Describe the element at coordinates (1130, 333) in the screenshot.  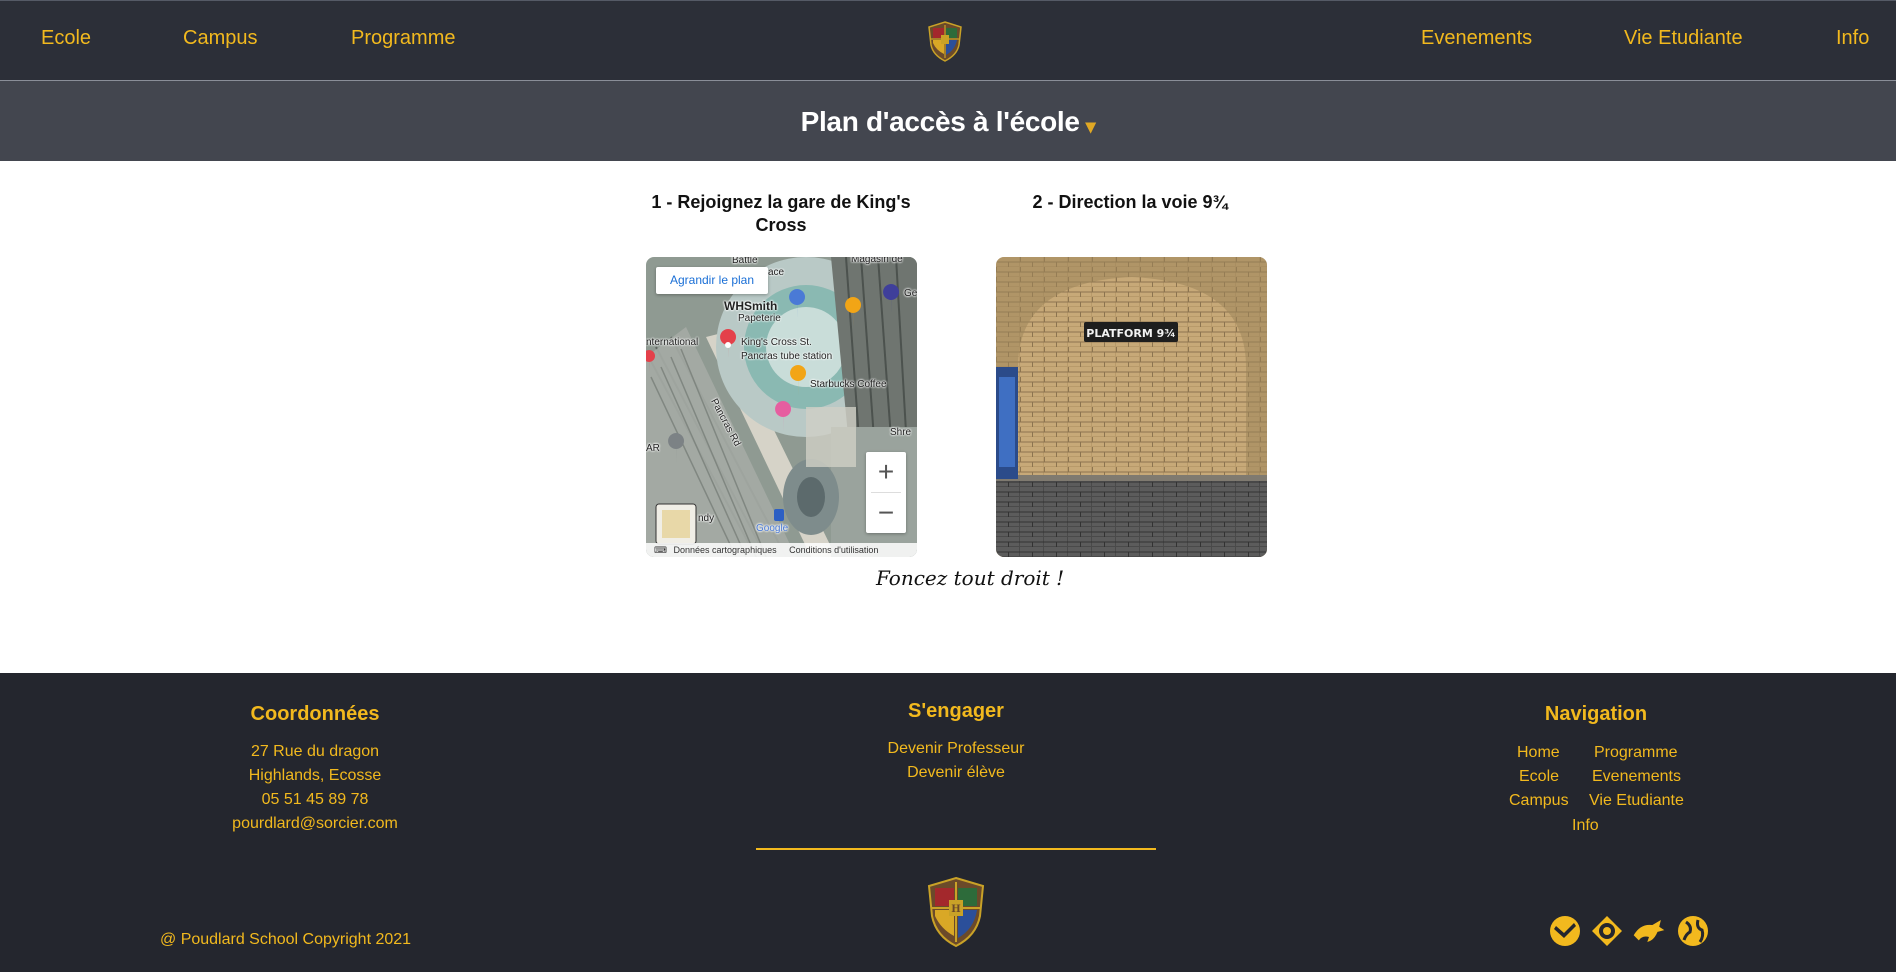
I see `platform-sign: PLATFORM 9¾` at that location.